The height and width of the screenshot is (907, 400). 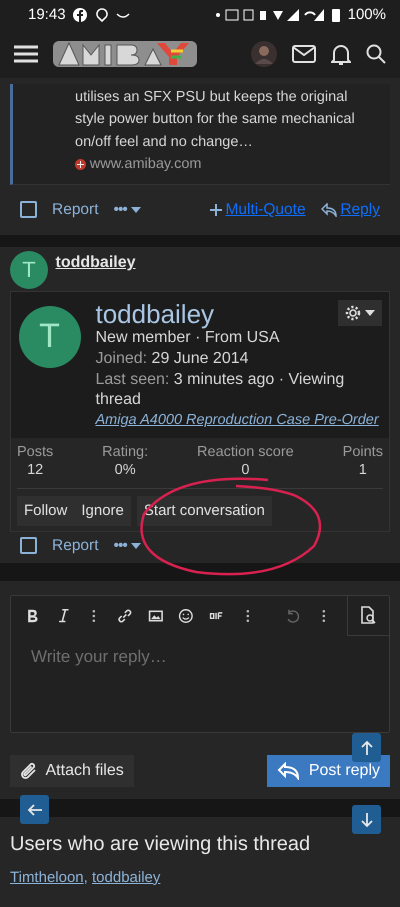 What do you see at coordinates (161, 845) in the screenshot?
I see `section-title: Users who are viewing this thread` at bounding box center [161, 845].